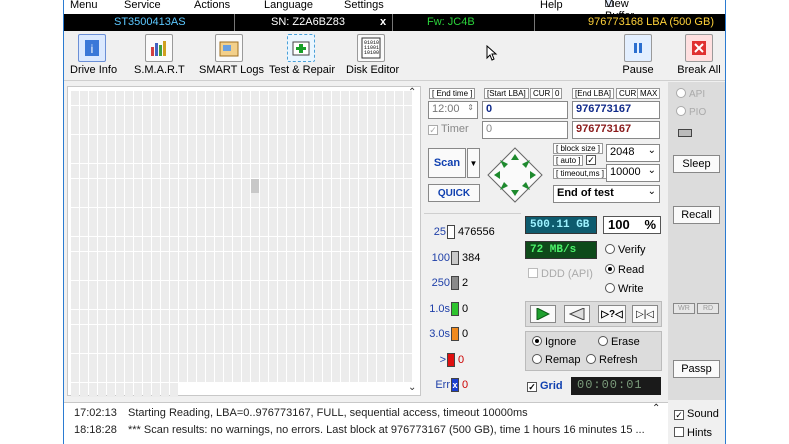 The image size is (789, 444). I want to click on log-time: 17:02:13, so click(95, 413).